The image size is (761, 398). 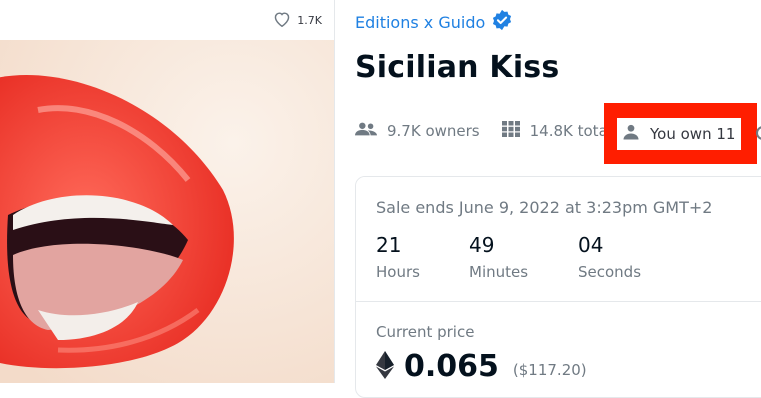 I want to click on timer-minutes: 49 Minutes, so click(x=498, y=257).